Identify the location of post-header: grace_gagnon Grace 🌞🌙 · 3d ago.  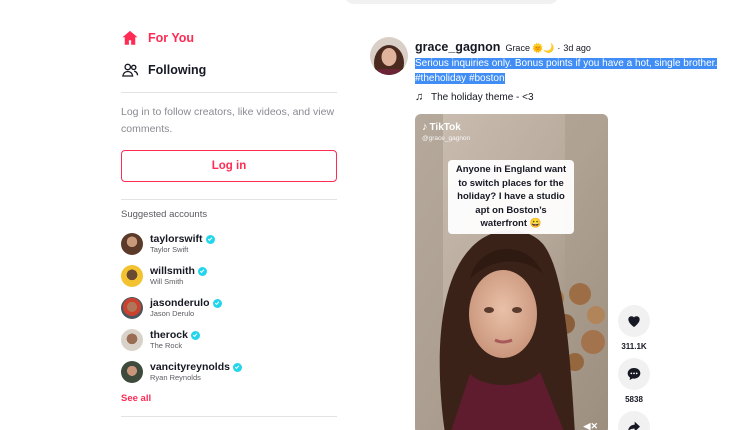
(503, 47).